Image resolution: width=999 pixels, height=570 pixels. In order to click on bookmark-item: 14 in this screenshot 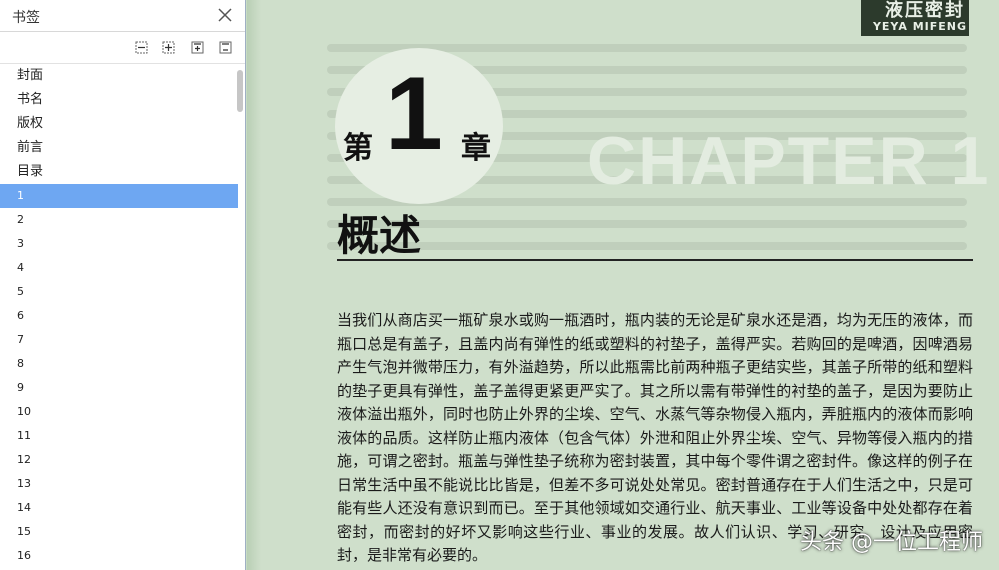, I will do `click(119, 508)`.